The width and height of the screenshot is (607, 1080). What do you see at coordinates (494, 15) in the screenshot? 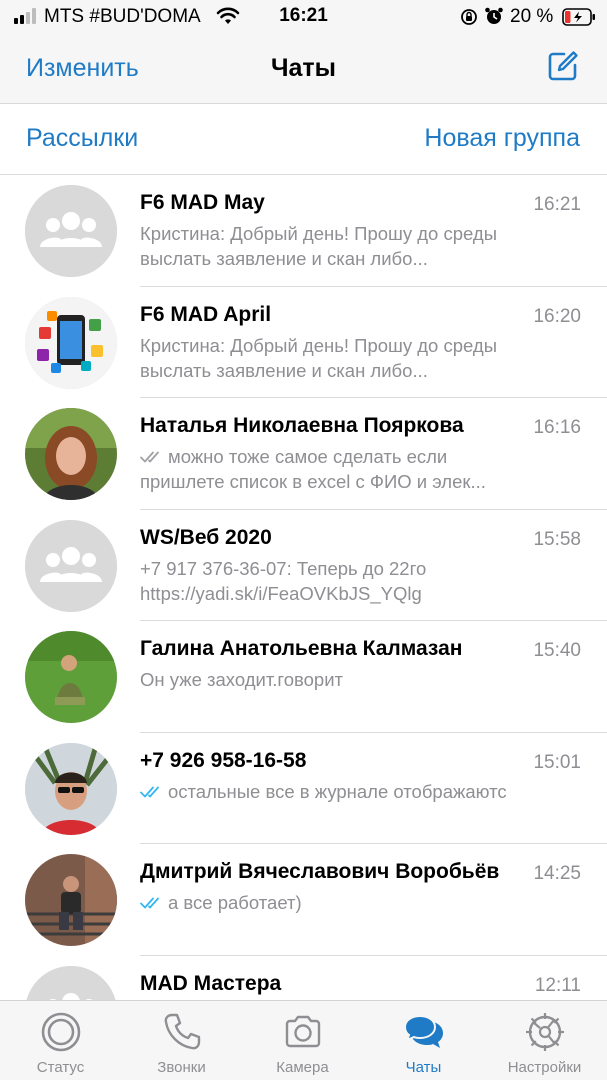
I see `alarm-icon` at bounding box center [494, 15].